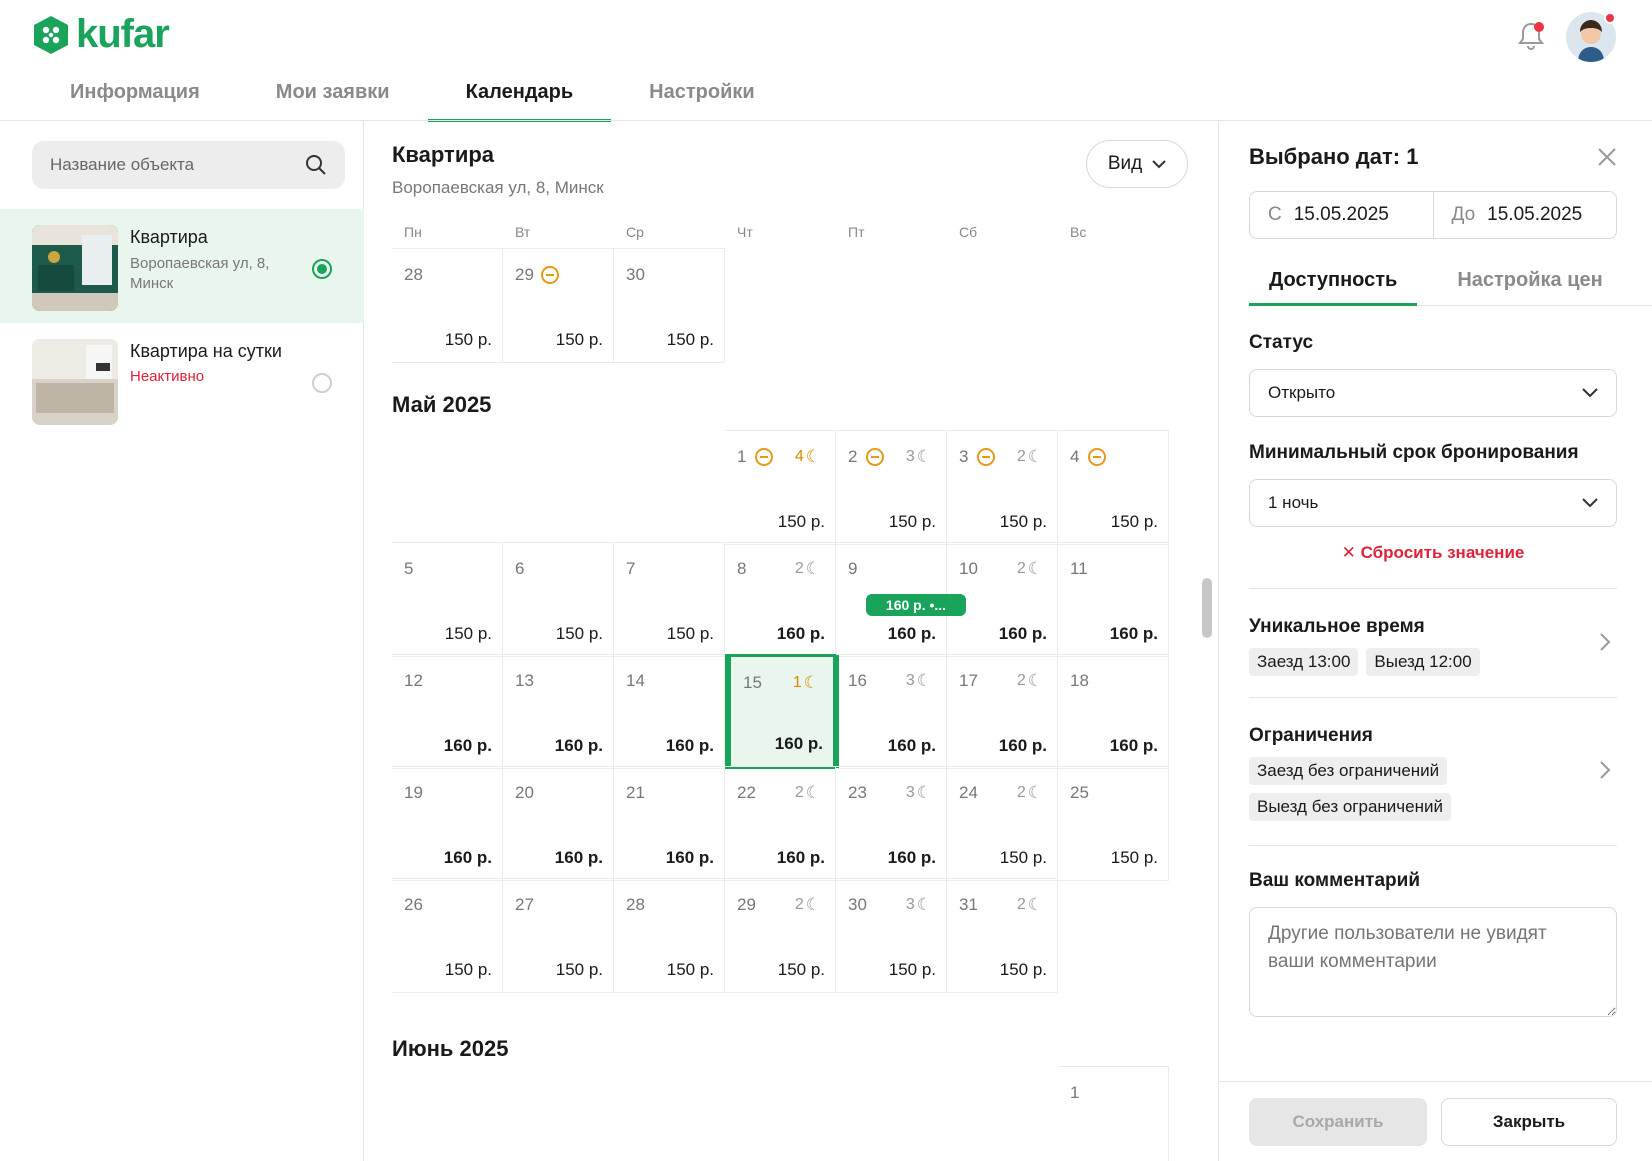  Describe the element at coordinates (1207, 608) in the screenshot. I see `scrollbar-thumb` at that location.